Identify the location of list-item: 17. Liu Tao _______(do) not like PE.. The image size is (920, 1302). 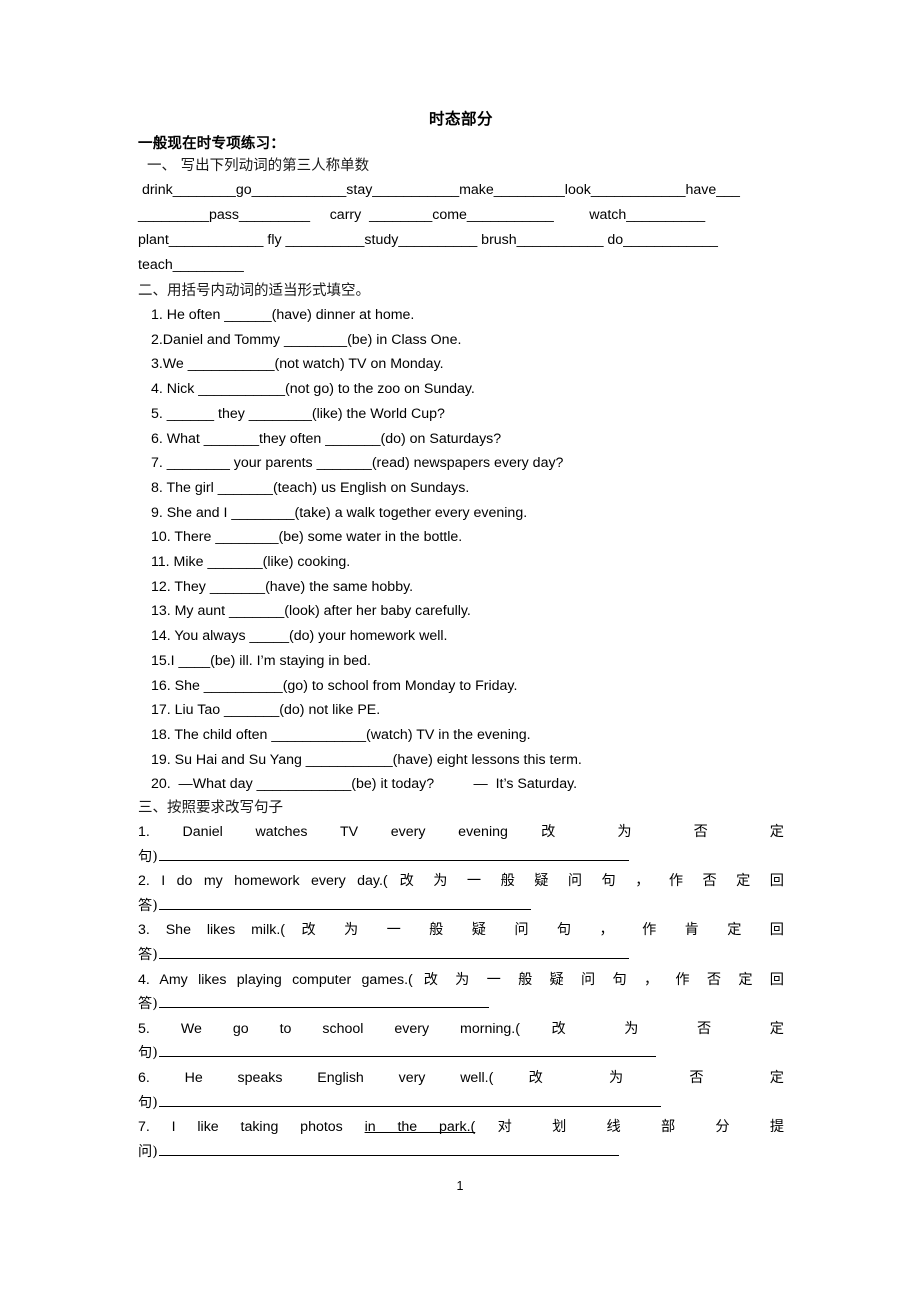
(264, 710).